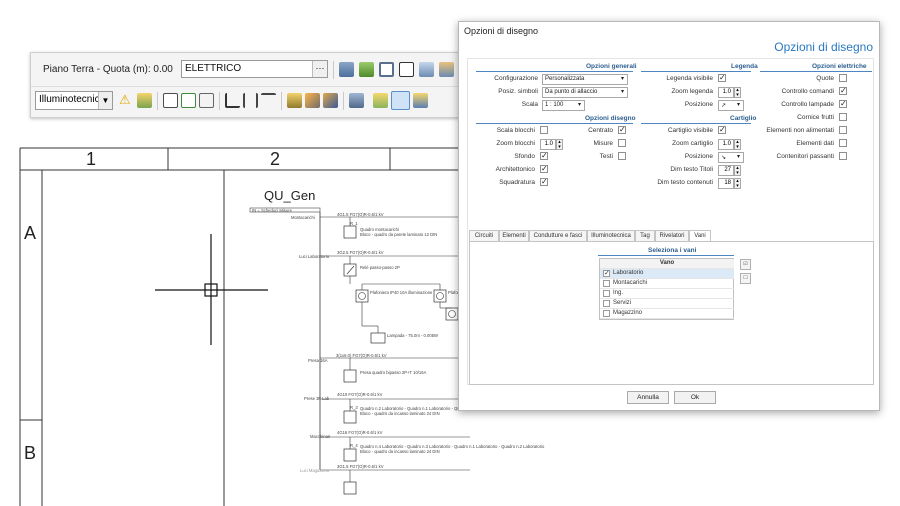 This screenshot has width=900, height=506. I want to click on toolbar-row-bottom: Illuminotecnica ▼ ⚠, so click(246, 100).